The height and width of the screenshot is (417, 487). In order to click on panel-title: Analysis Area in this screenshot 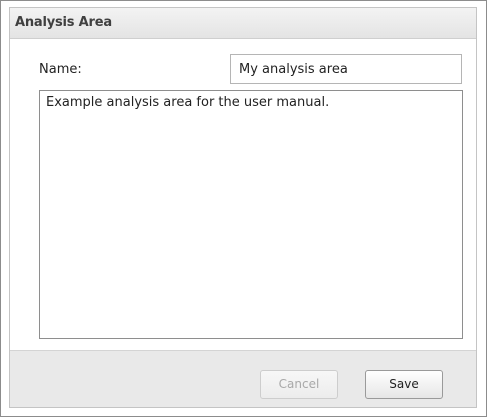, I will do `click(63, 22)`.